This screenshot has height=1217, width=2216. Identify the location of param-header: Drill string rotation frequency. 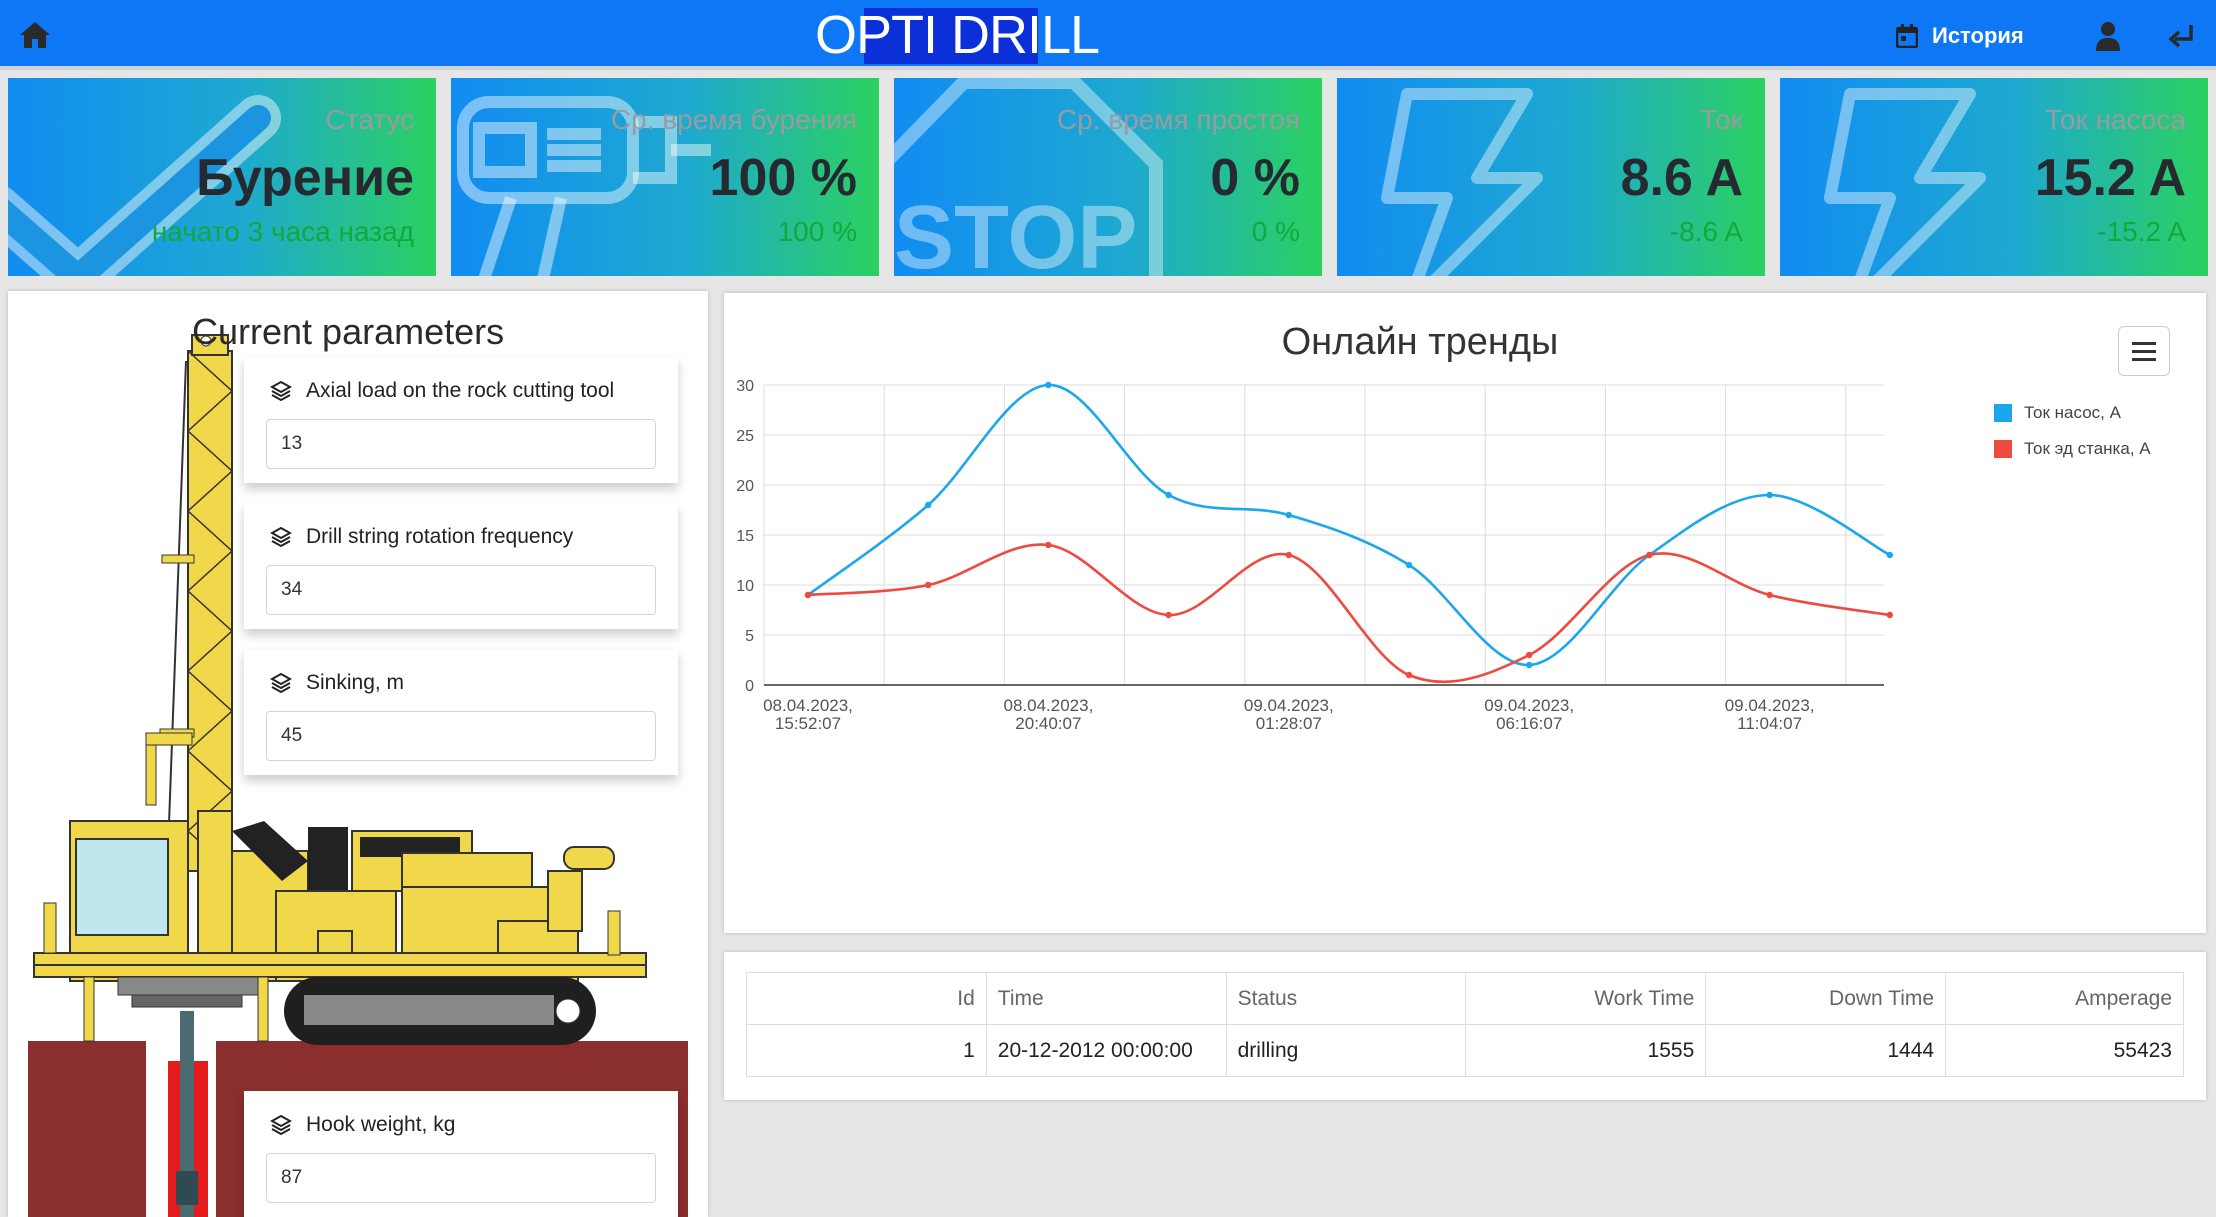
(421, 537).